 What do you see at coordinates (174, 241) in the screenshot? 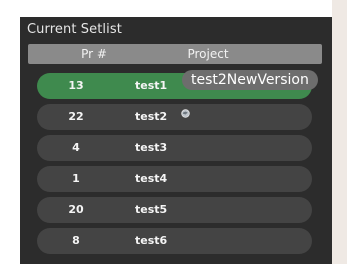
I see `setlist-row: 8 test6` at bounding box center [174, 241].